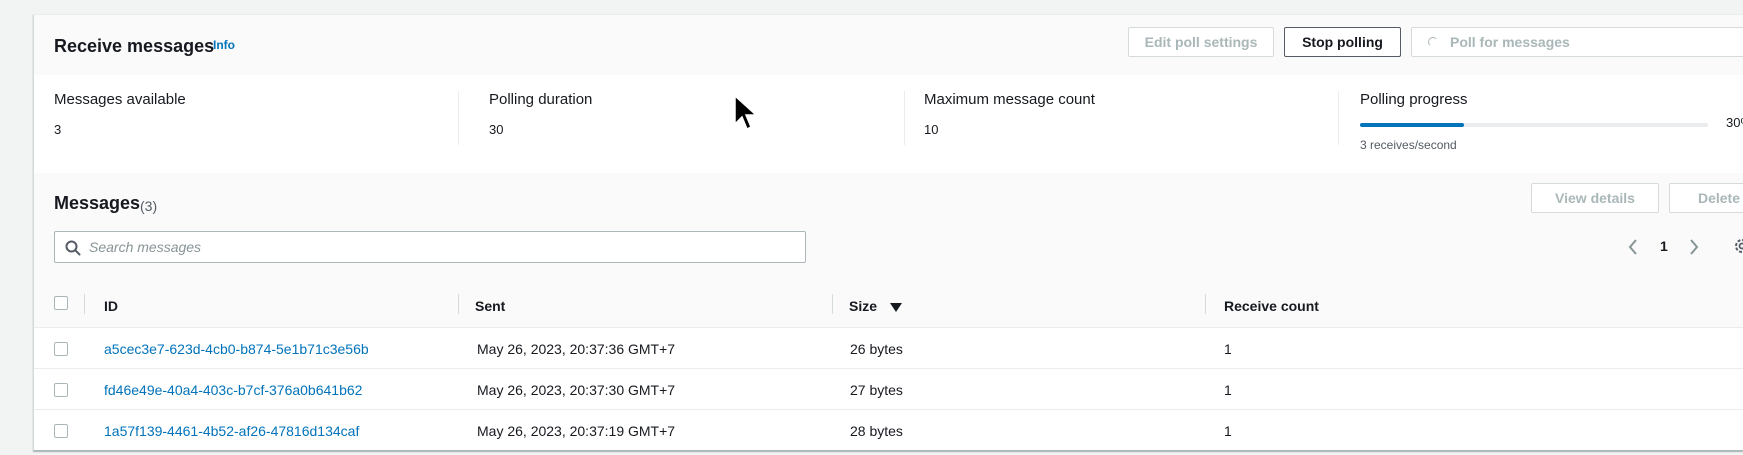  I want to click on chevron-left-icon, so click(1633, 249).